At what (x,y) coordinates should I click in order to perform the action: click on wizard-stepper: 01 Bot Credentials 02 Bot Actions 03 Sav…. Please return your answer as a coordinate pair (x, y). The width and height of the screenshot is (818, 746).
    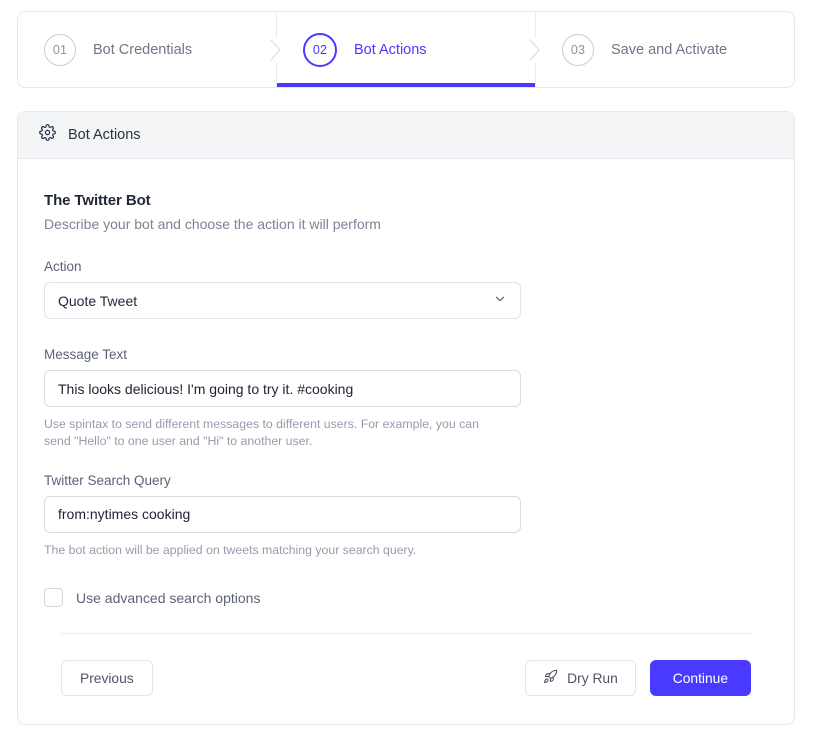
    Looking at the image, I should click on (406, 49).